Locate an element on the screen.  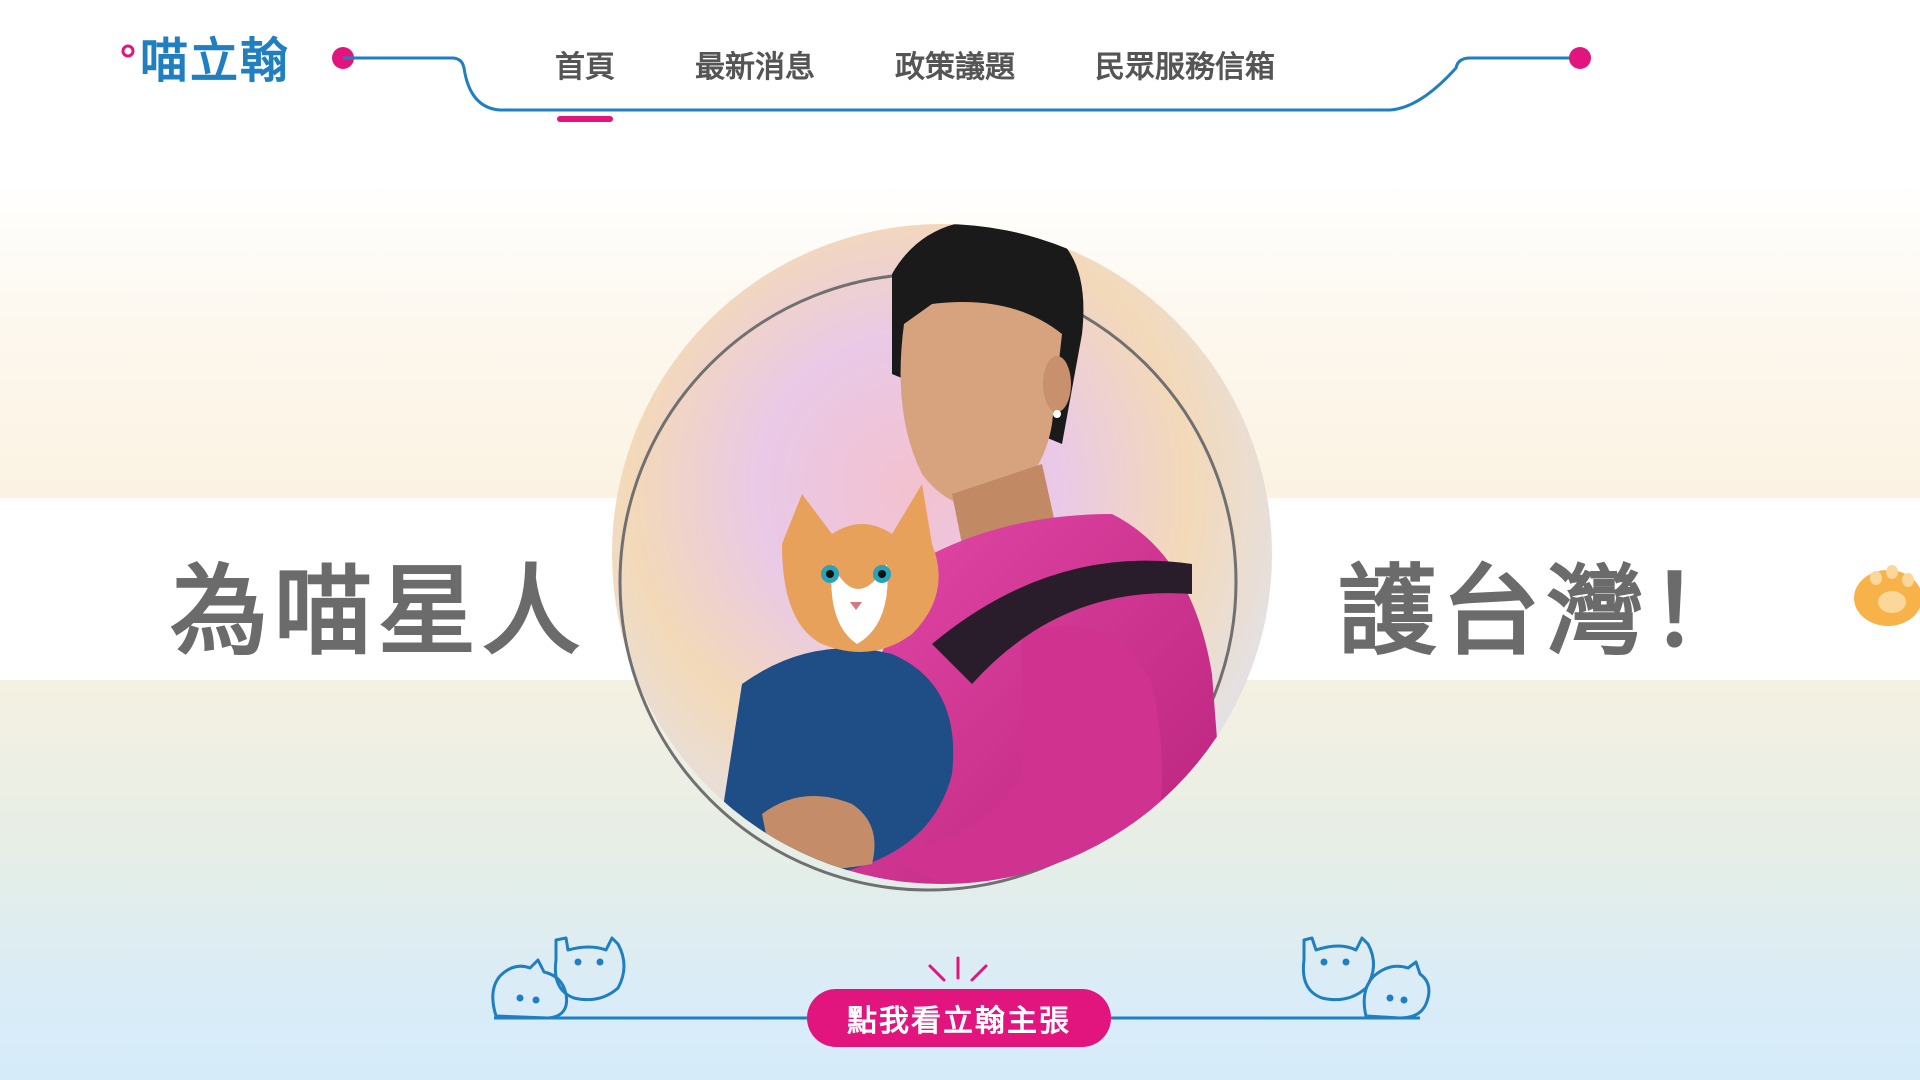
cta-view-policy-button: 點我看立翰主張 is located at coordinates (959, 1018).